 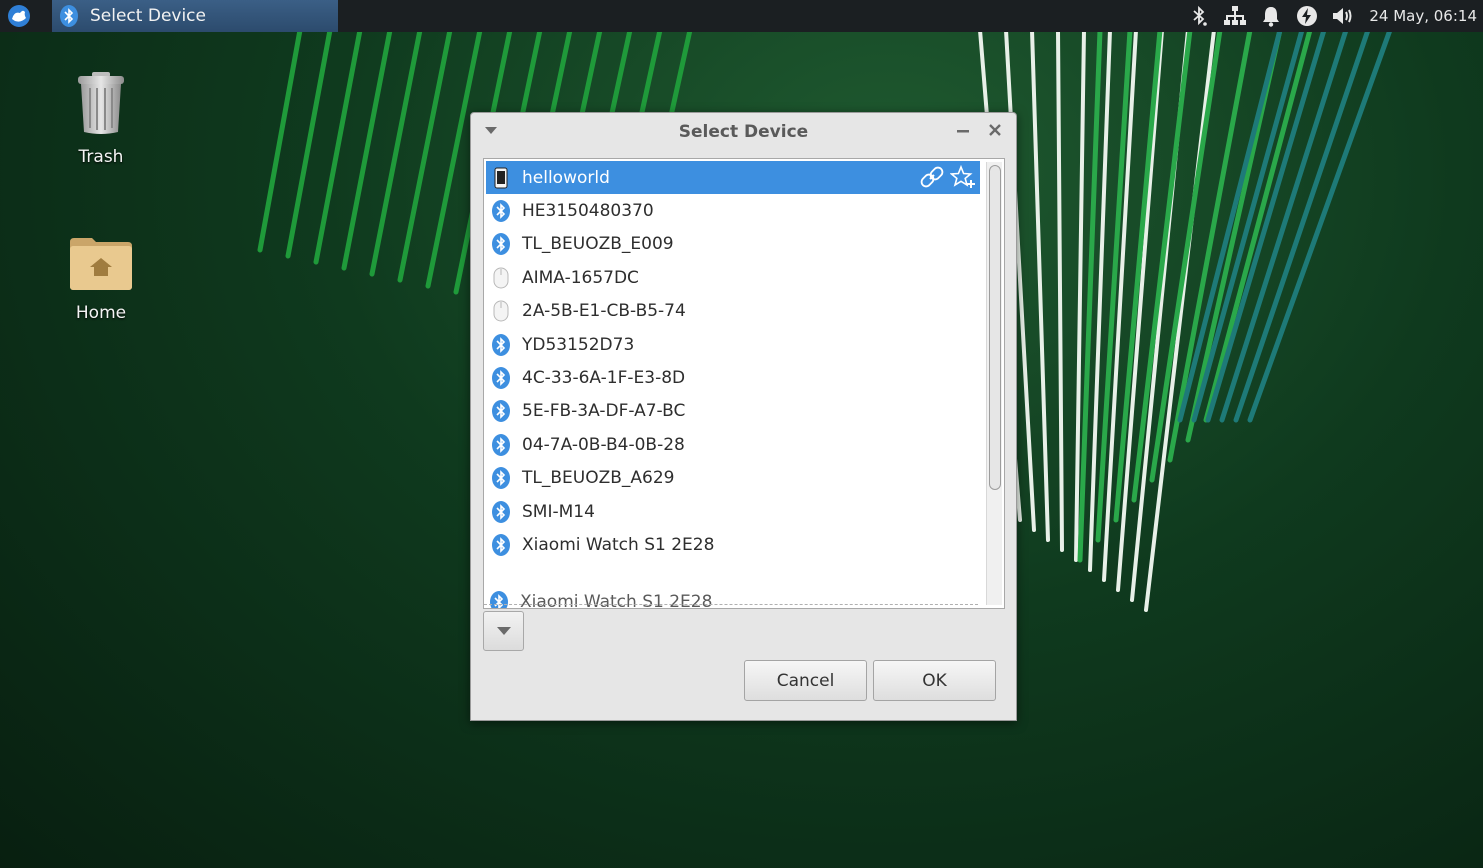 I want to click on device-row: SMI-M14, so click(x=733, y=511).